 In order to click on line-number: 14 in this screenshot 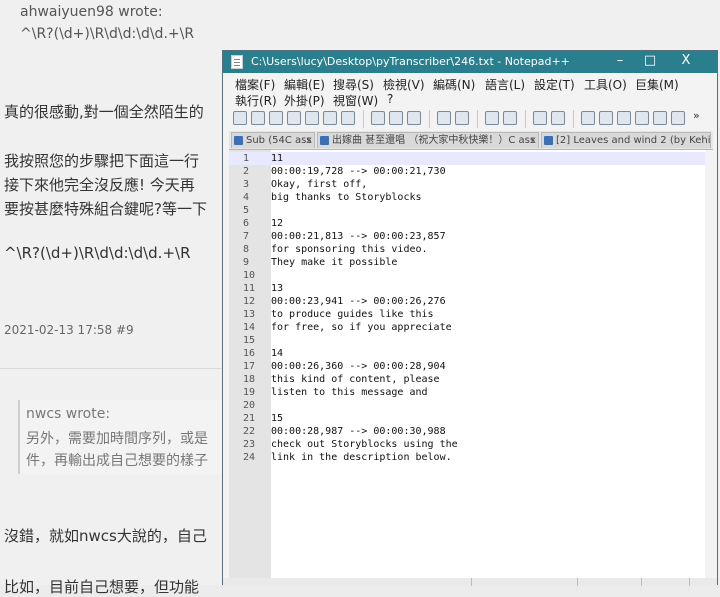, I will do `click(249, 327)`.